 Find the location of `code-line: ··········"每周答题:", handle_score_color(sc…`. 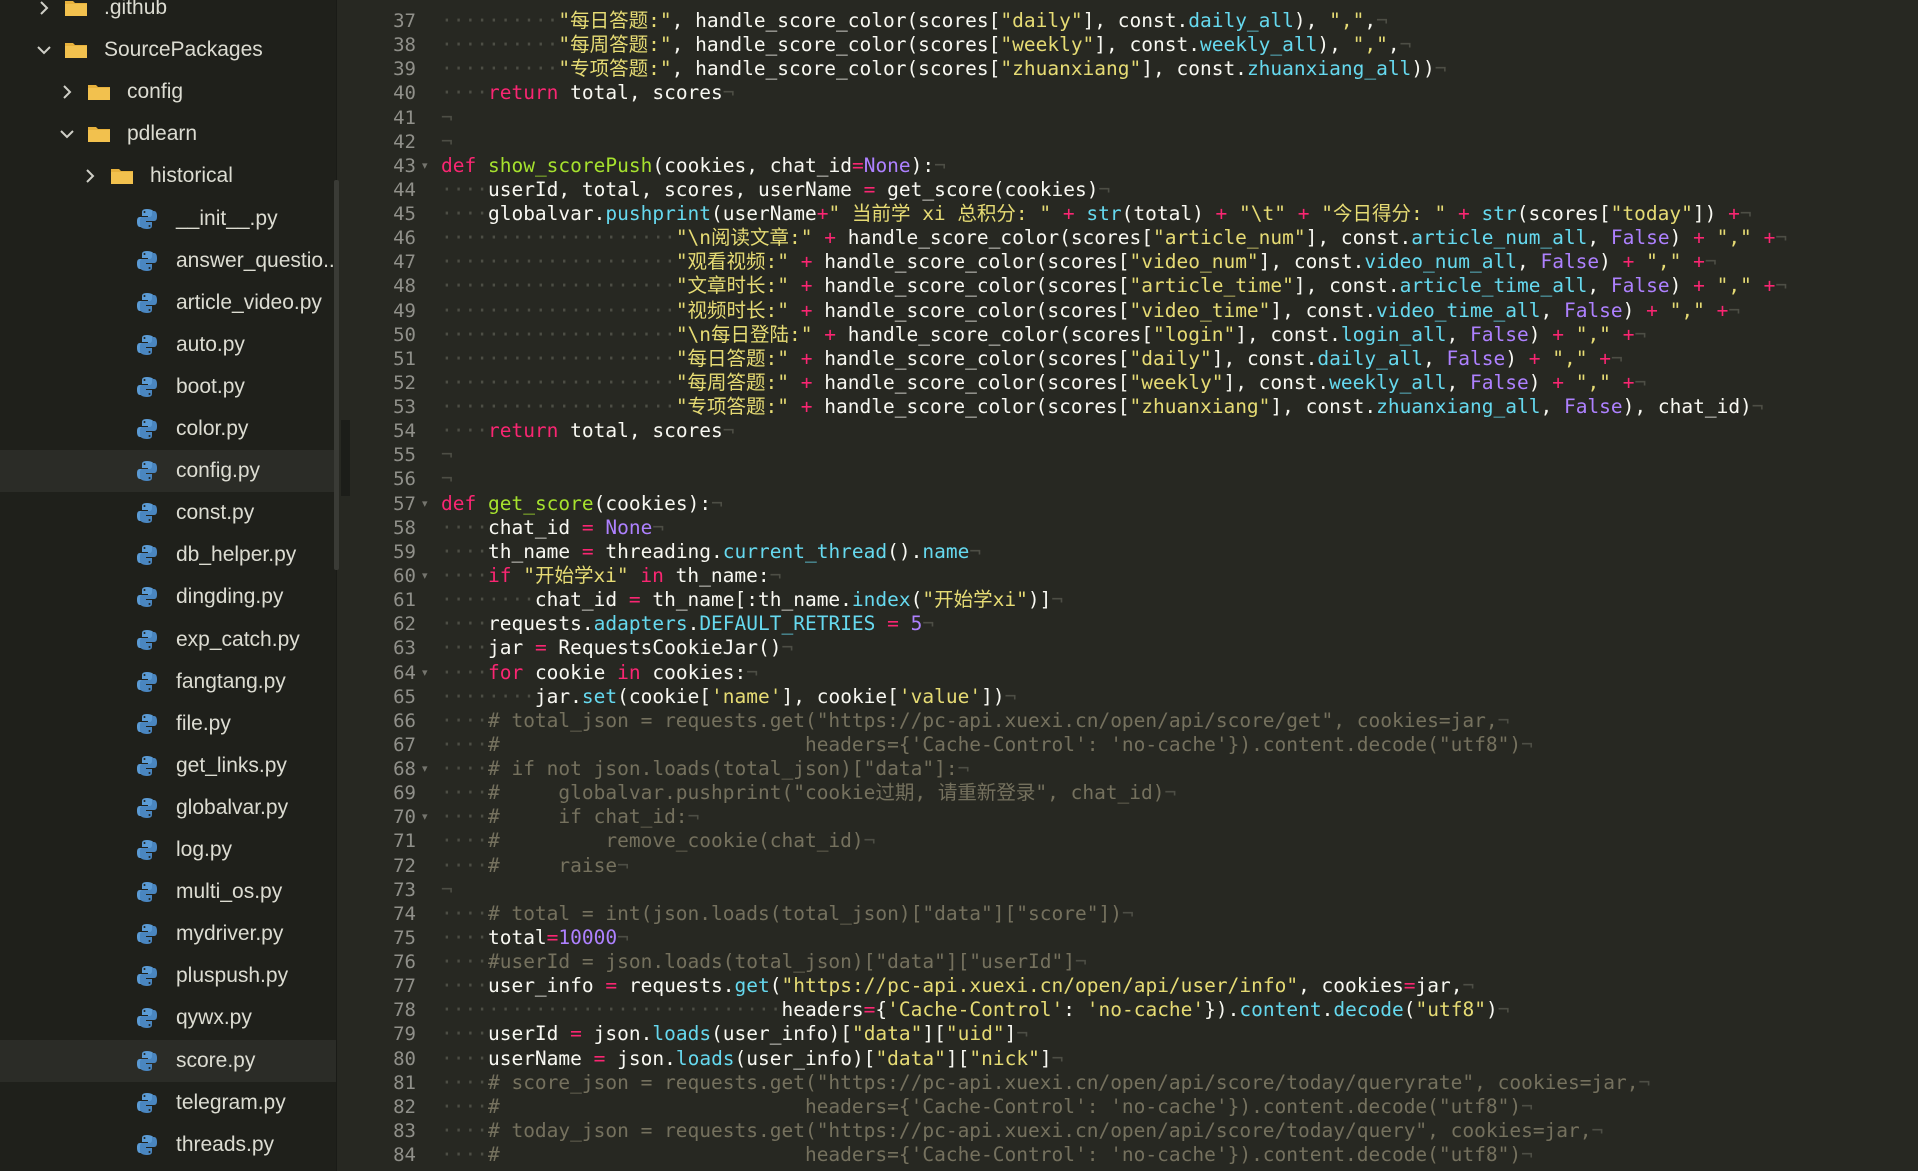

code-line: ··········"每周答题:", handle_score_color(sc… is located at coordinates (926, 45).